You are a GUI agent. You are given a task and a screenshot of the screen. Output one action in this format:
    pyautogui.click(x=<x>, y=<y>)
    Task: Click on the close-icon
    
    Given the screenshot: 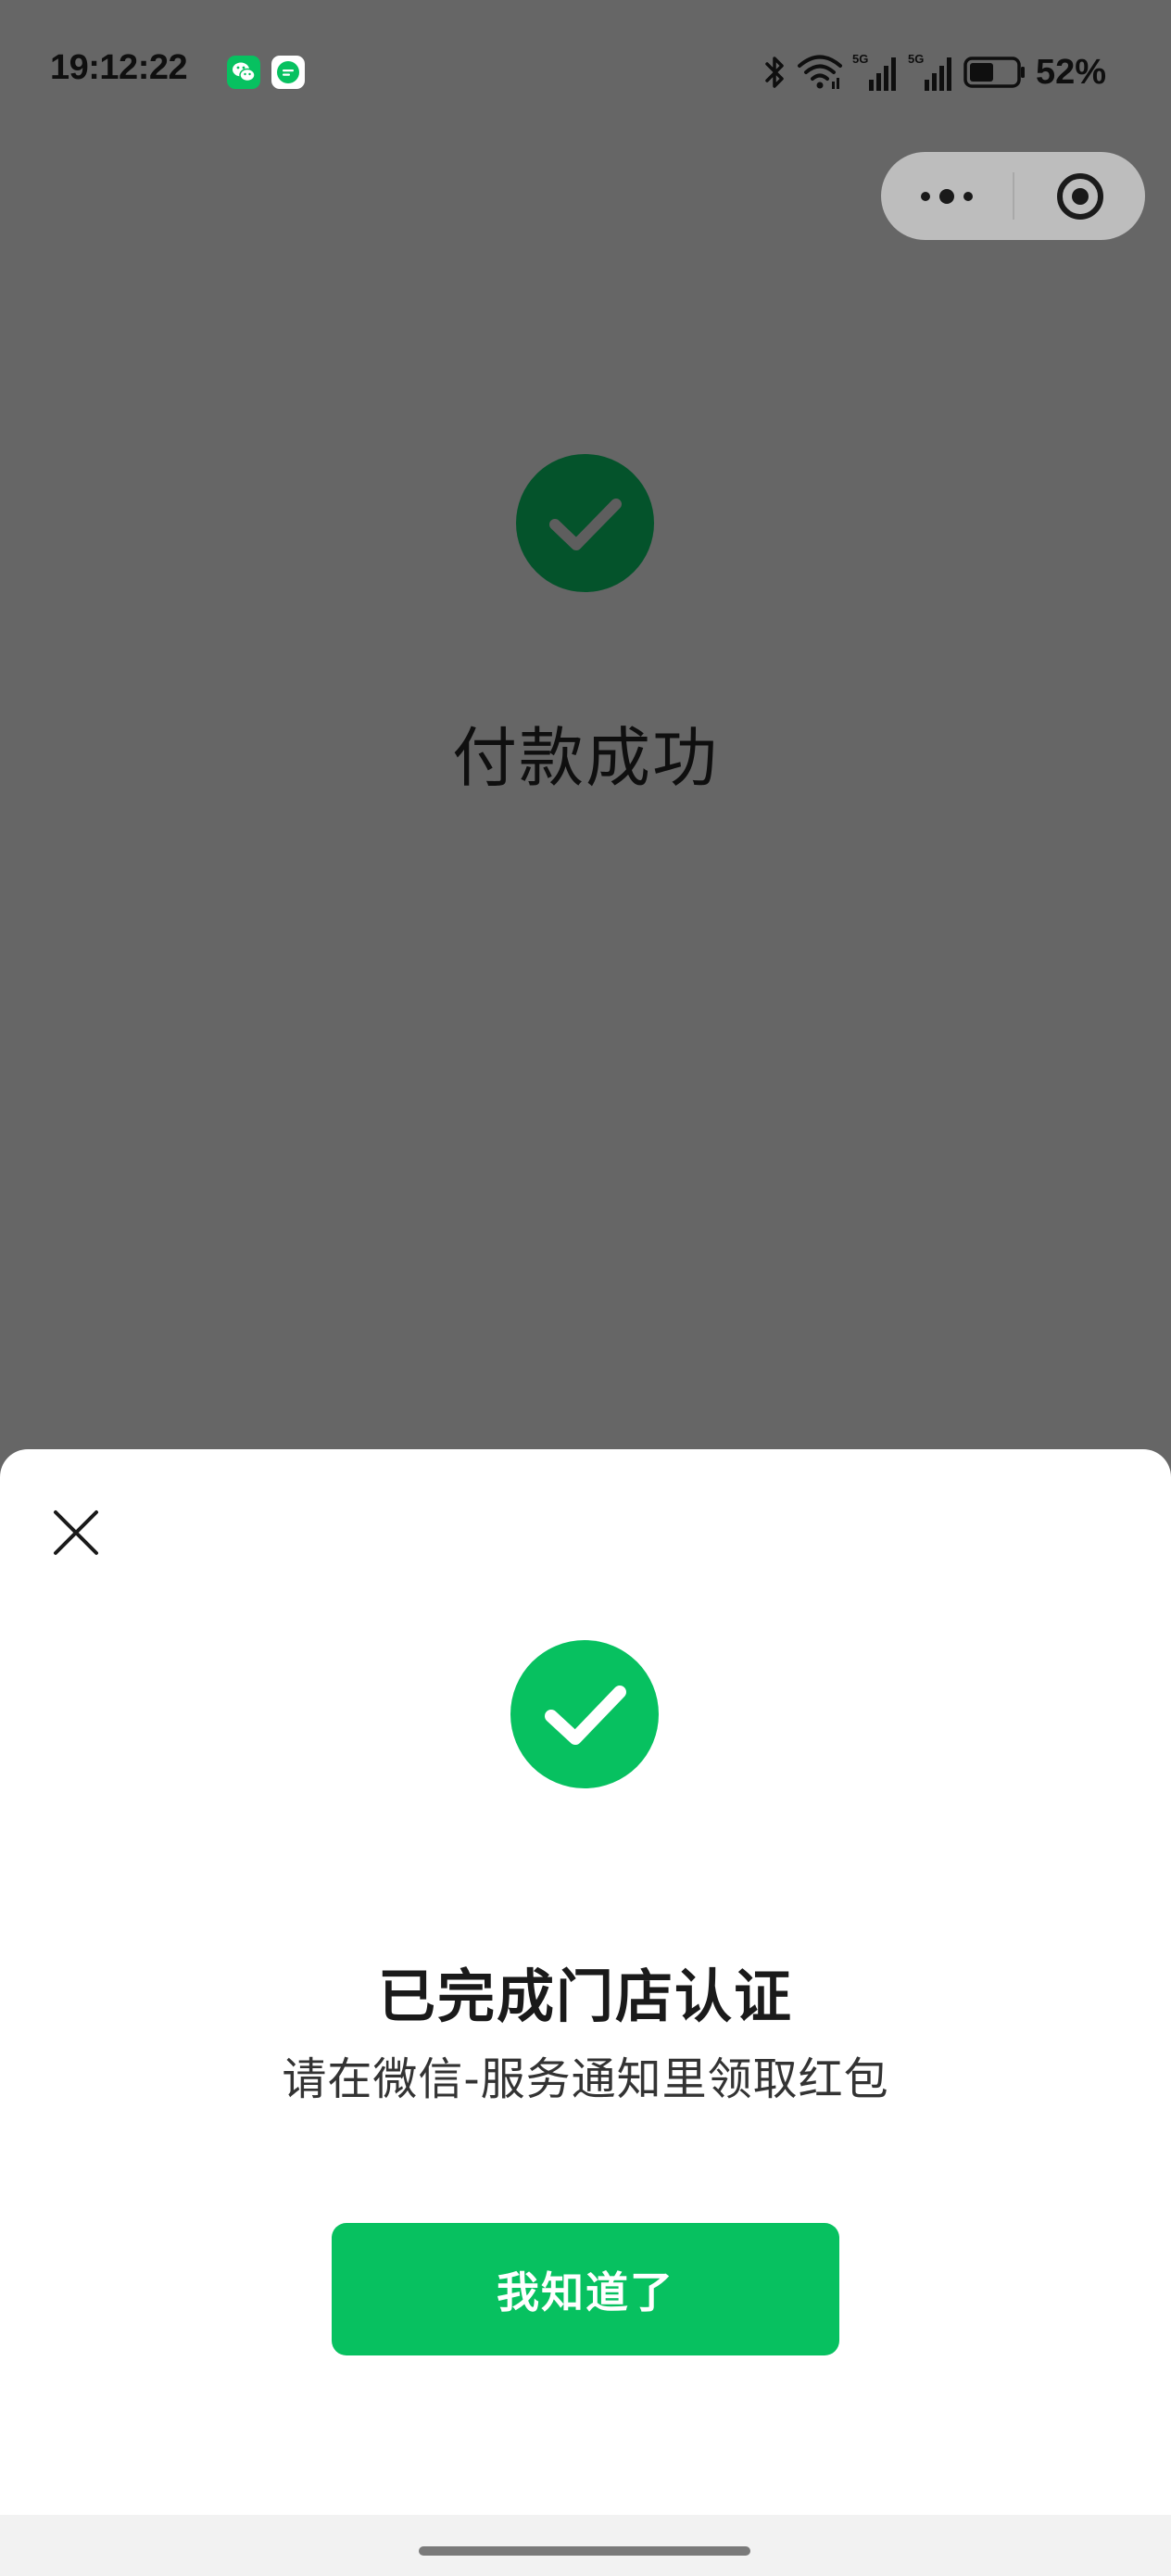 What is the action you would take?
    pyautogui.click(x=76, y=1532)
    